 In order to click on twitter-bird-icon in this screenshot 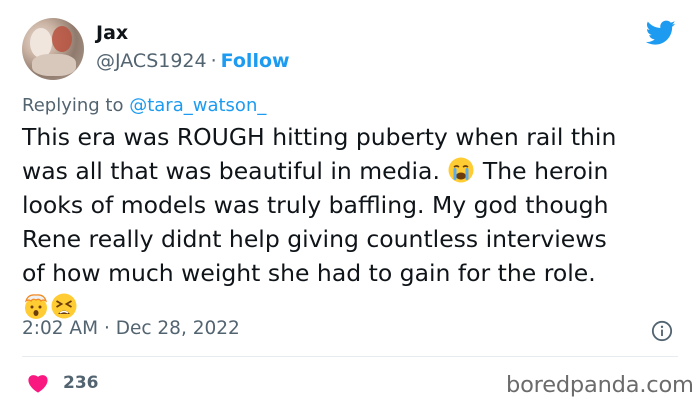, I will do `click(661, 33)`.